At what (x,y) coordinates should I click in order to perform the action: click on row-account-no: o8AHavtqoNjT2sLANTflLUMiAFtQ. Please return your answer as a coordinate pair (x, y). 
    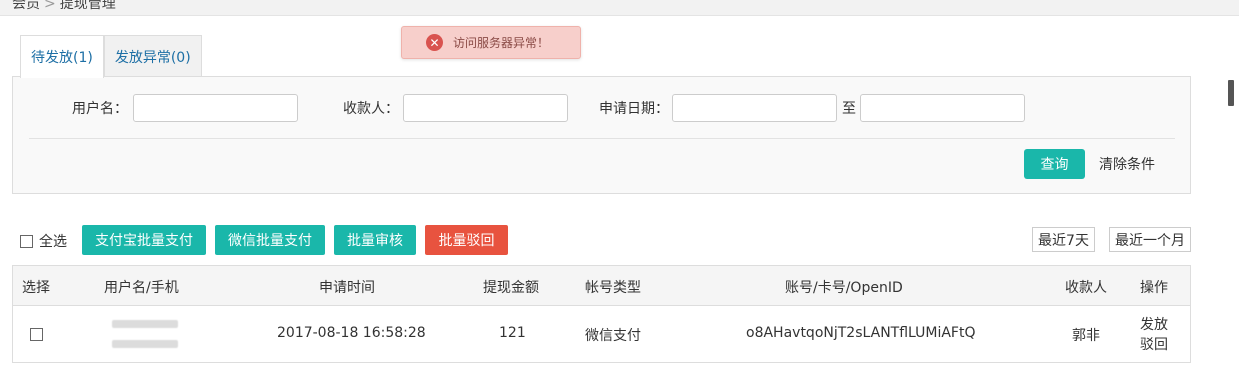
    Looking at the image, I should click on (861, 333).